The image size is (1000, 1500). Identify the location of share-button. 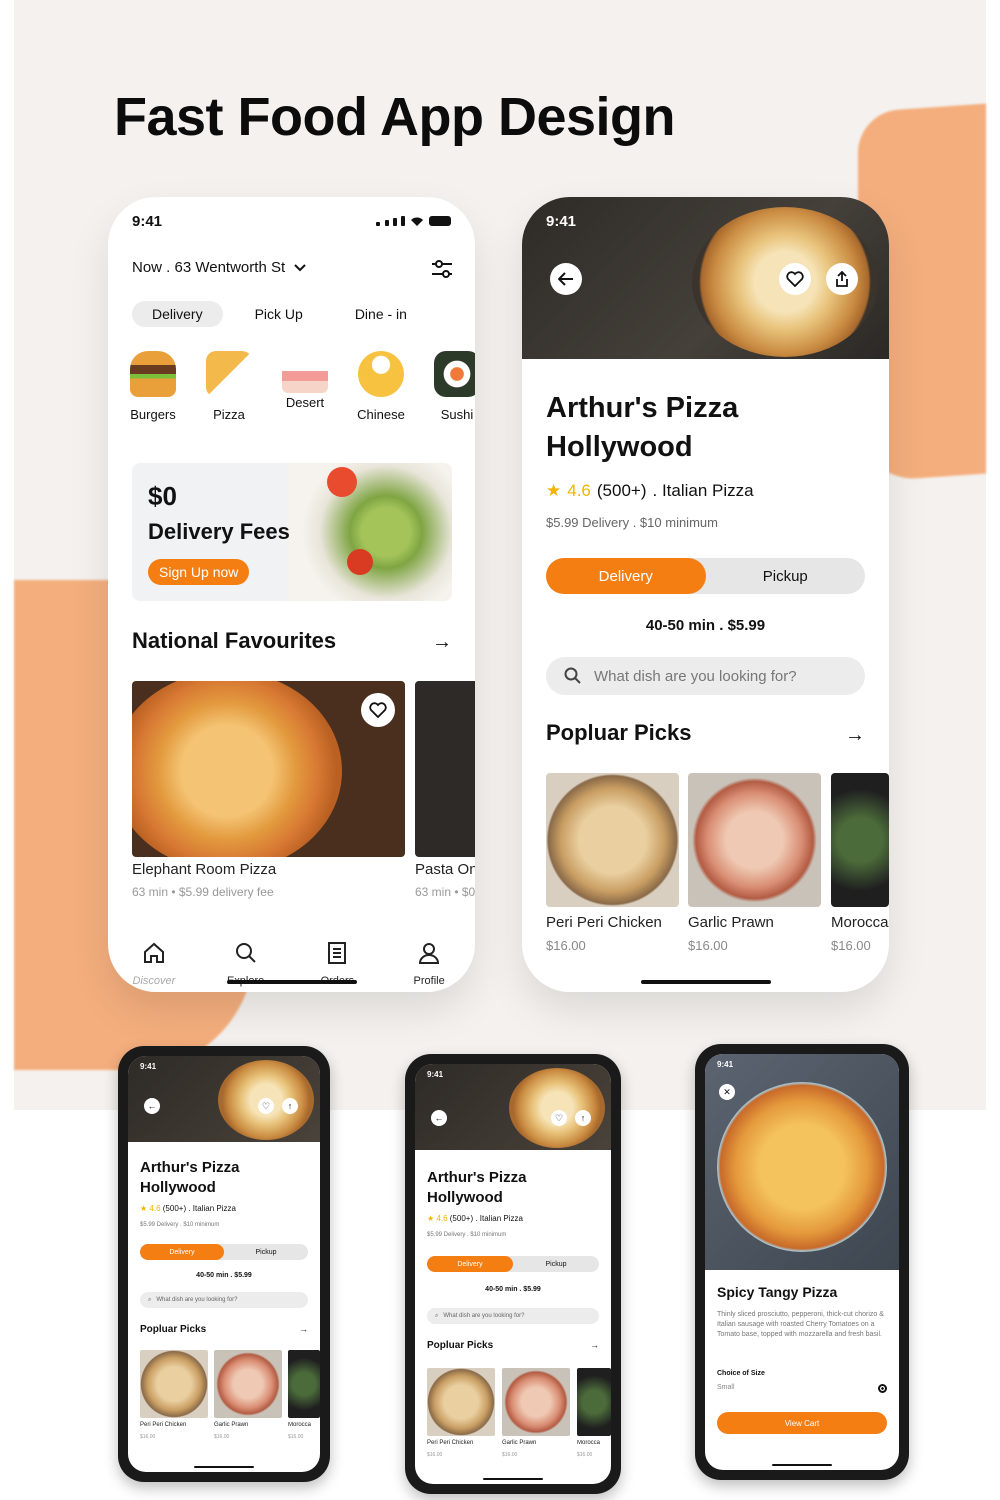
(842, 279).